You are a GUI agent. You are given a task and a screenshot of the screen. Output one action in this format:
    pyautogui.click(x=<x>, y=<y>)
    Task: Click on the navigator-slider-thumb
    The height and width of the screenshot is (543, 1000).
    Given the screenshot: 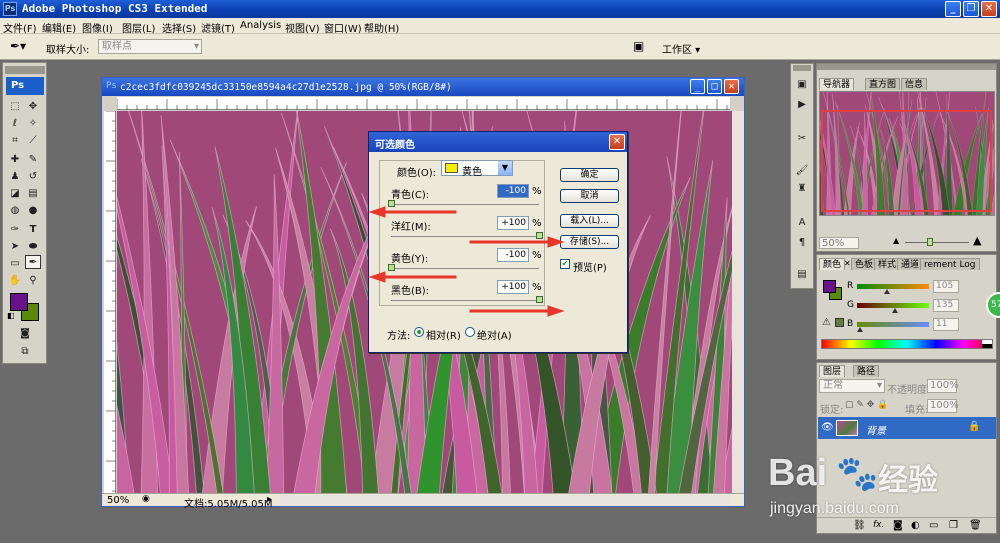 What is the action you would take?
    pyautogui.click(x=930, y=242)
    